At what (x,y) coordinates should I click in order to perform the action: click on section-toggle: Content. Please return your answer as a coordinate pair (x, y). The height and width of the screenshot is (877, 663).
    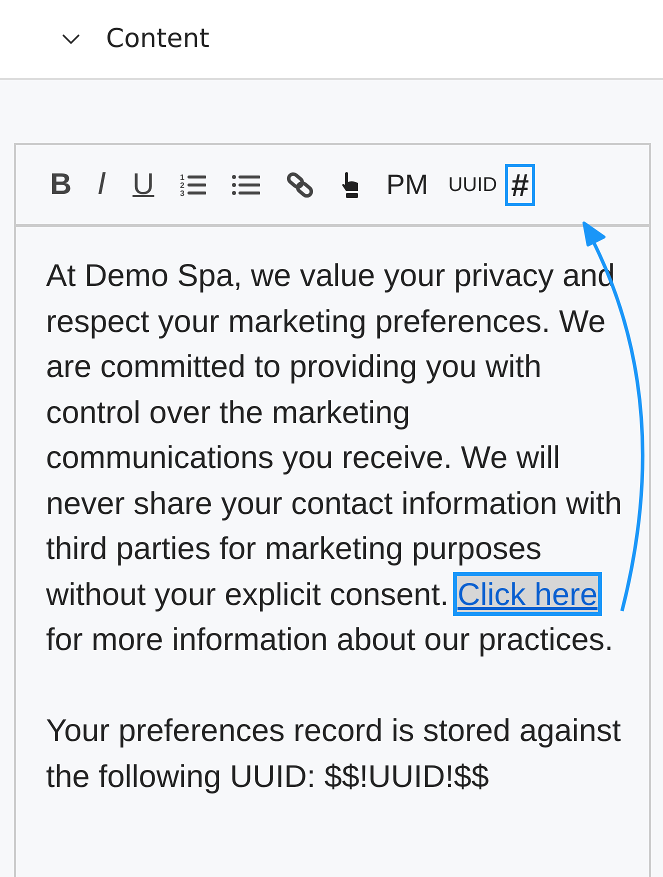
    Looking at the image, I should click on (136, 39).